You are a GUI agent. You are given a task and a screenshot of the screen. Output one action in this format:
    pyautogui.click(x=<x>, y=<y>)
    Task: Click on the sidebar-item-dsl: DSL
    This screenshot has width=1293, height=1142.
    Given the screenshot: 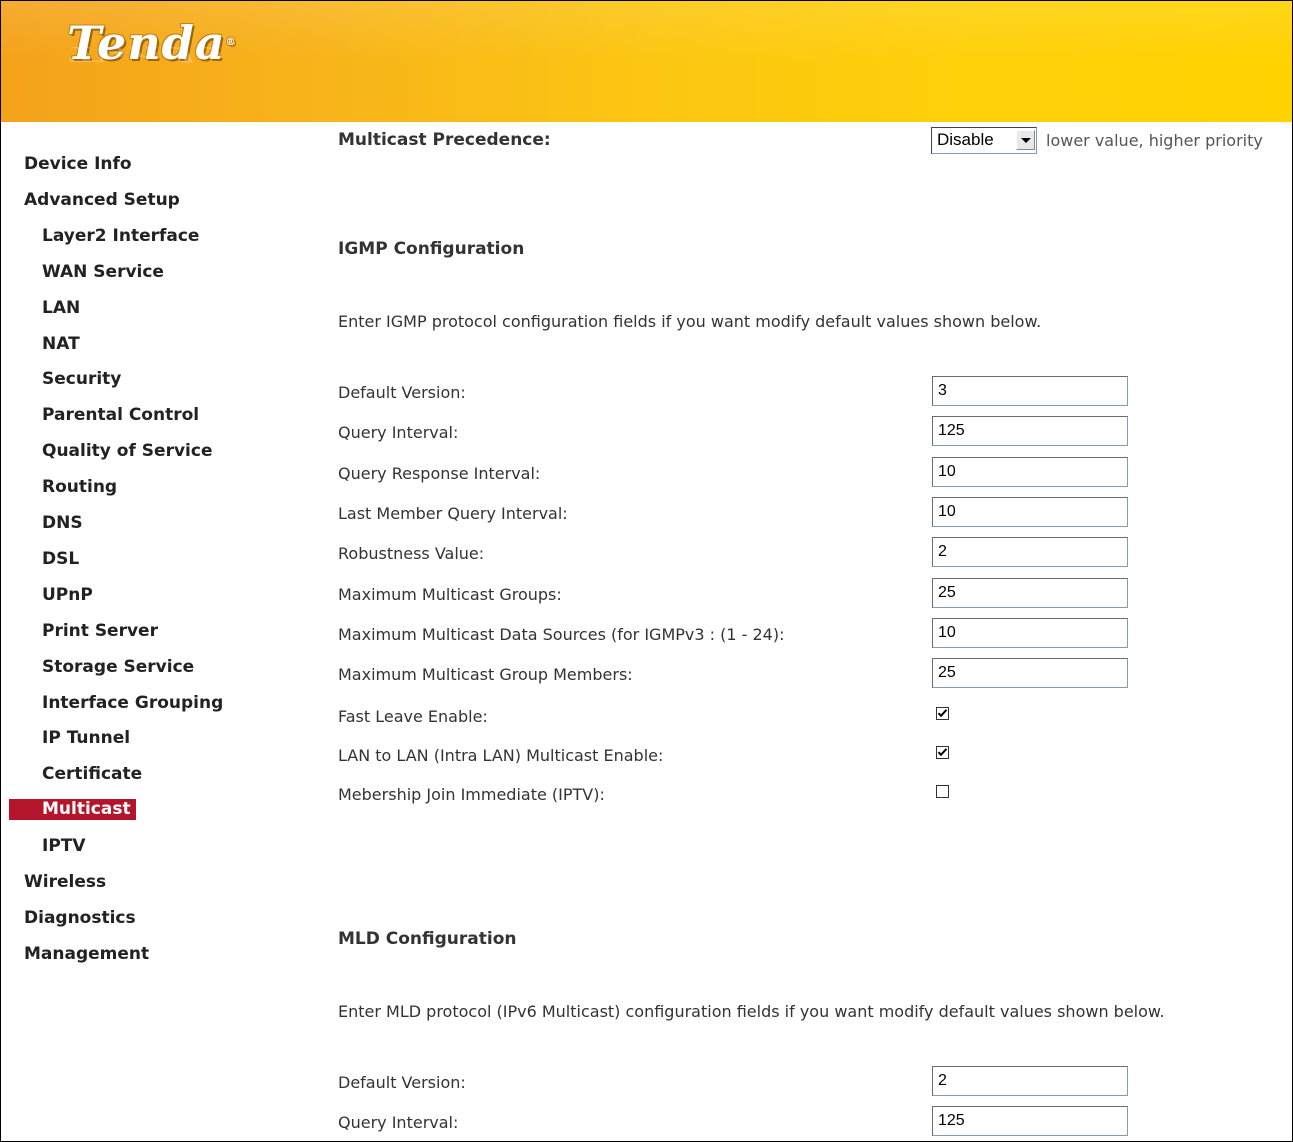 What is the action you would take?
    pyautogui.click(x=60, y=559)
    